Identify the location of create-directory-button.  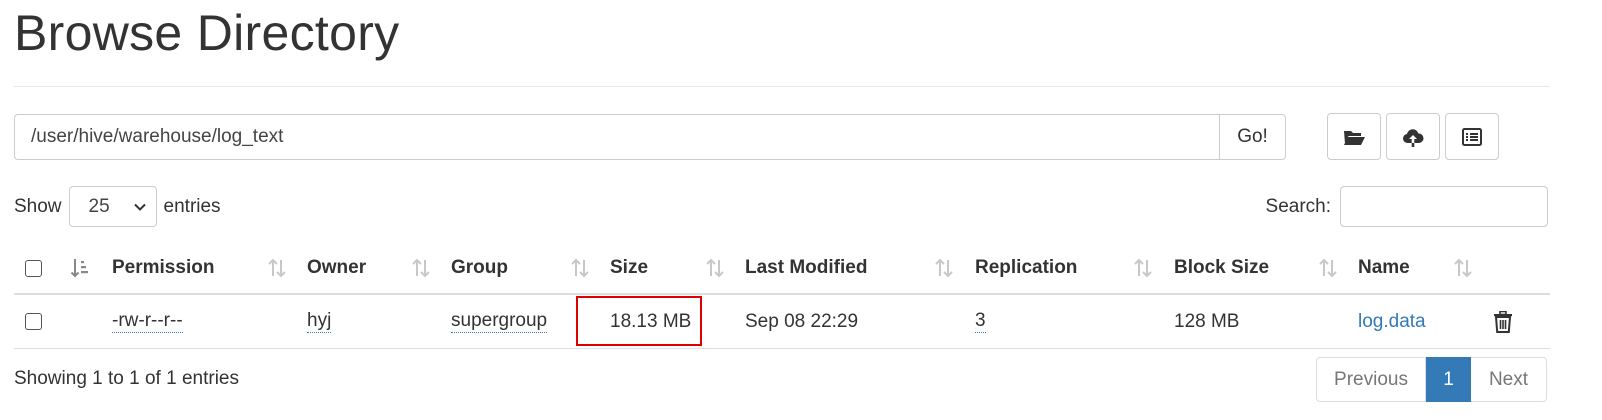
(1354, 136).